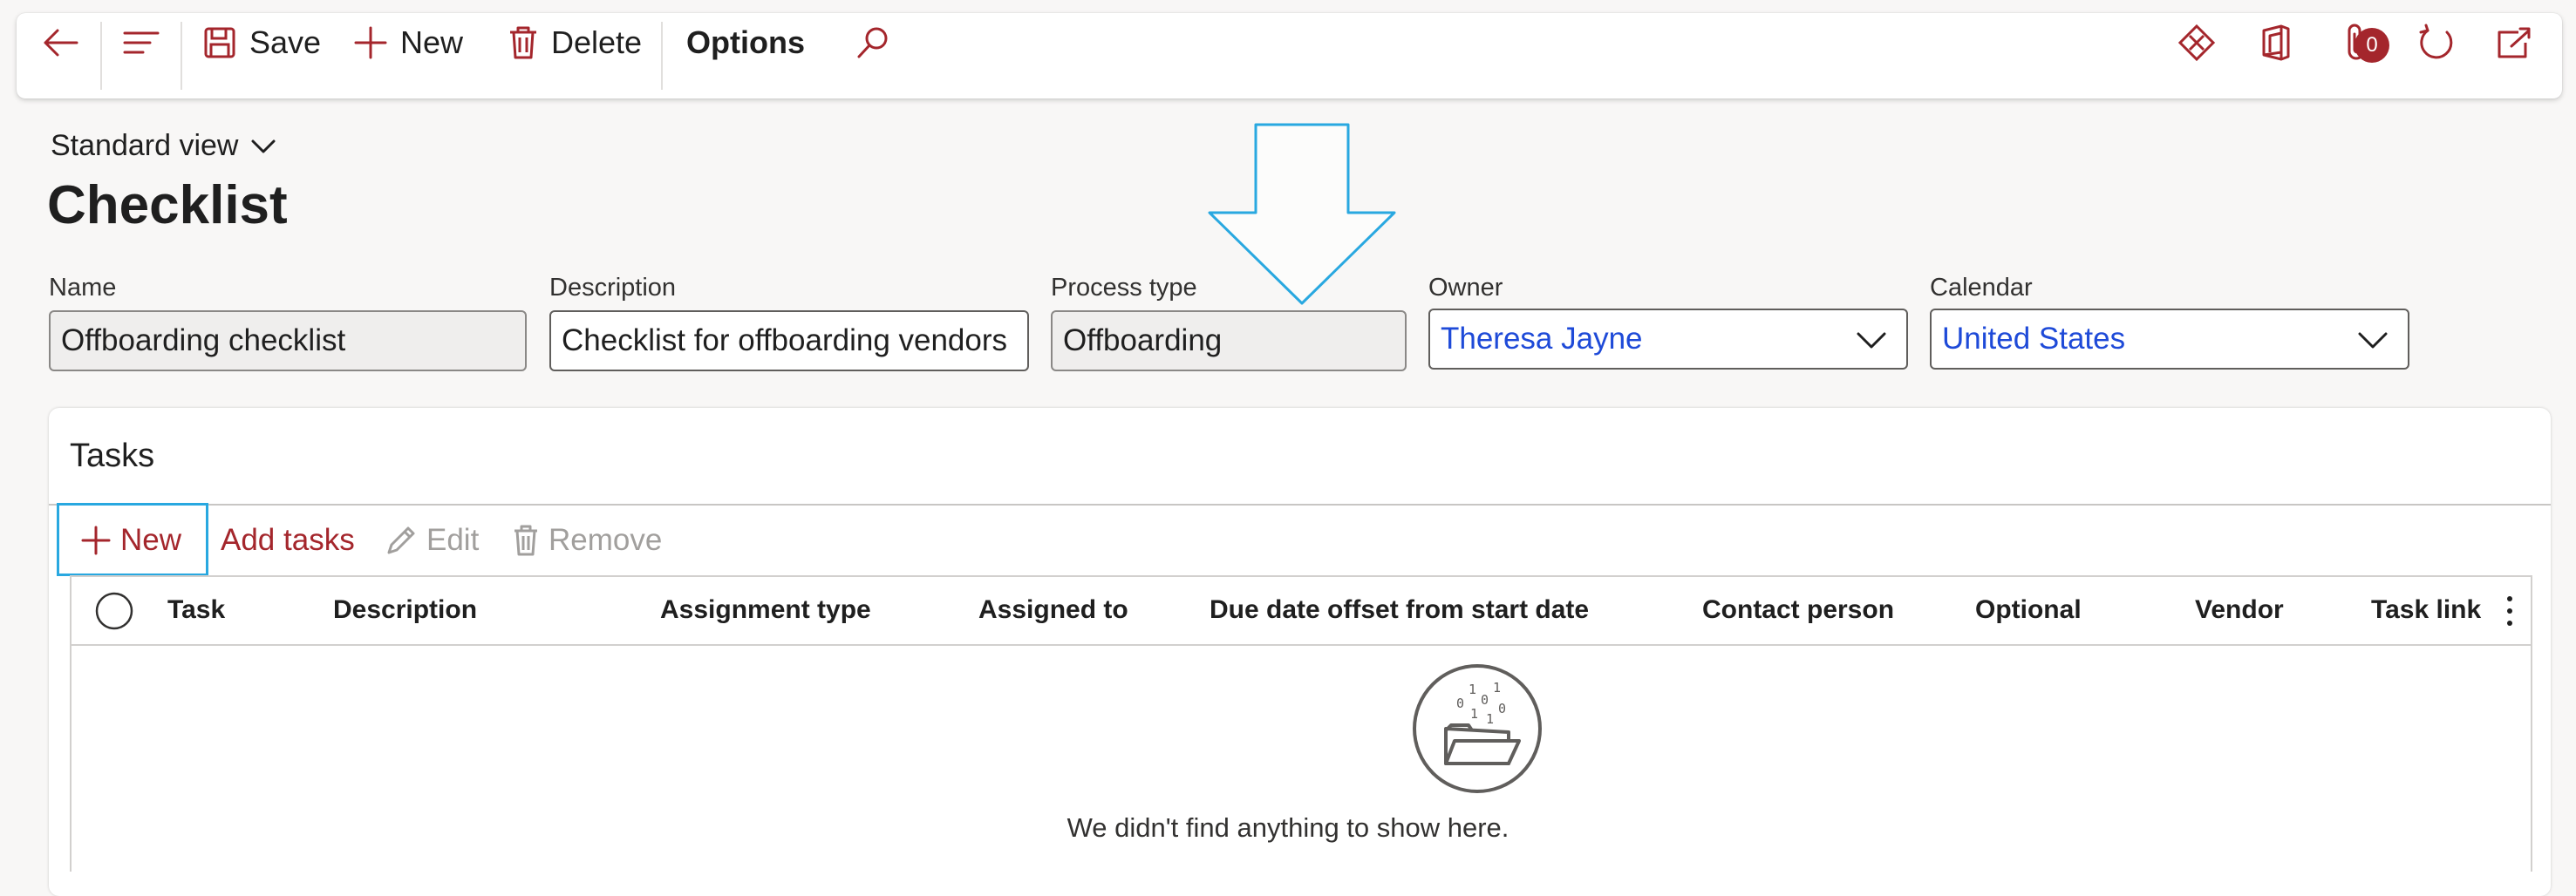  I want to click on column-header-assignment-type: Assignment type, so click(765, 610).